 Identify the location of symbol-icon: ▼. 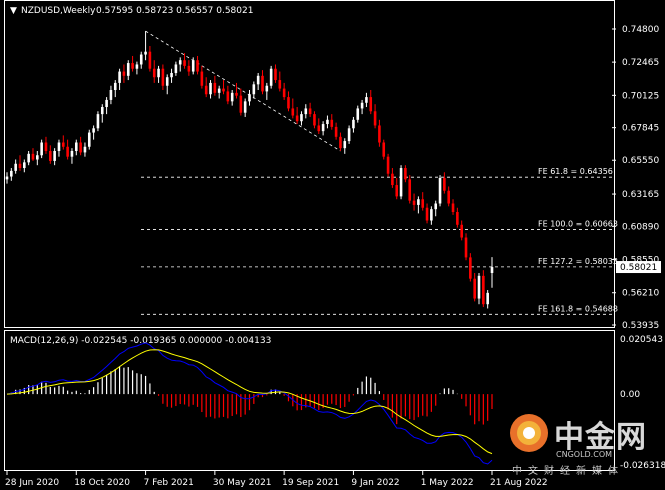
(13, 11).